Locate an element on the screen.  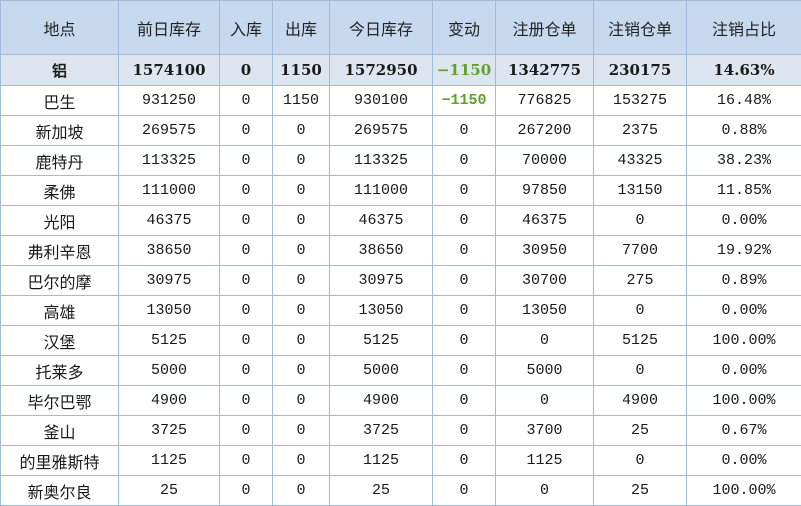
table-row: 汉堡5125005125005125100.00% is located at coordinates (401, 341).